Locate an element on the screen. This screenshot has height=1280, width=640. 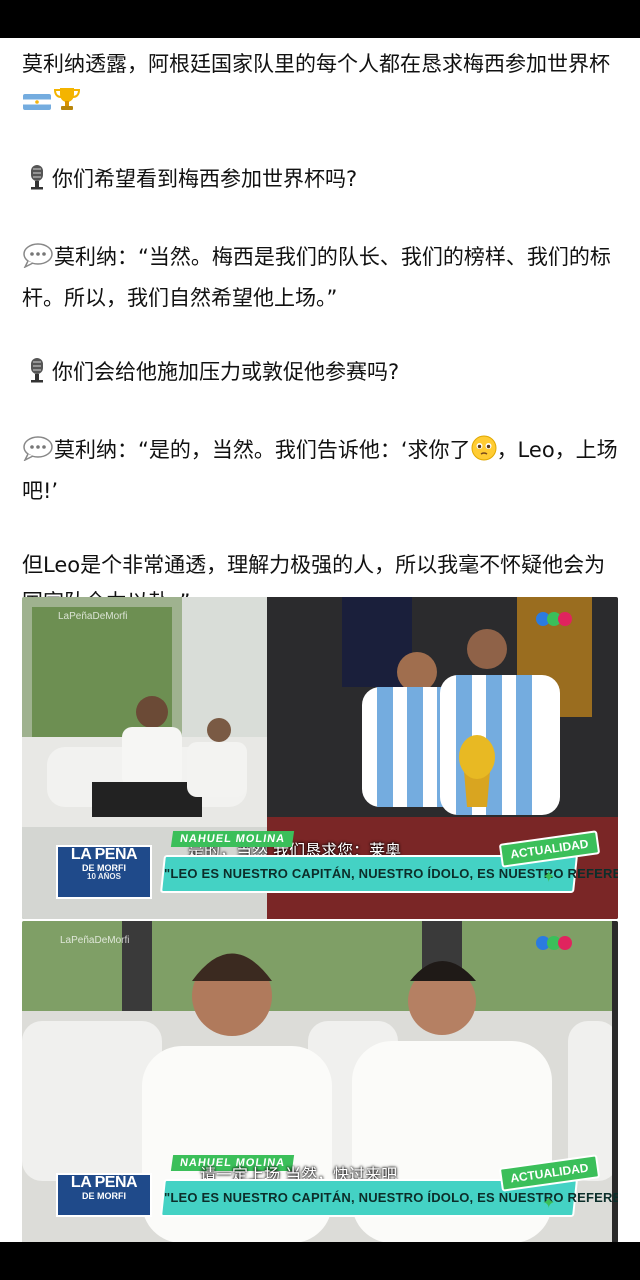
status-bar is located at coordinates (320, 19).